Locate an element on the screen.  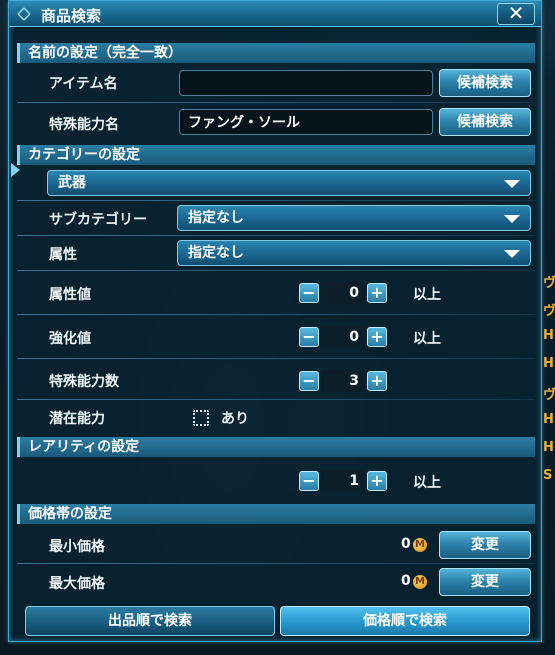
section-header-price: 価格帯の設定 is located at coordinates (276, 514).